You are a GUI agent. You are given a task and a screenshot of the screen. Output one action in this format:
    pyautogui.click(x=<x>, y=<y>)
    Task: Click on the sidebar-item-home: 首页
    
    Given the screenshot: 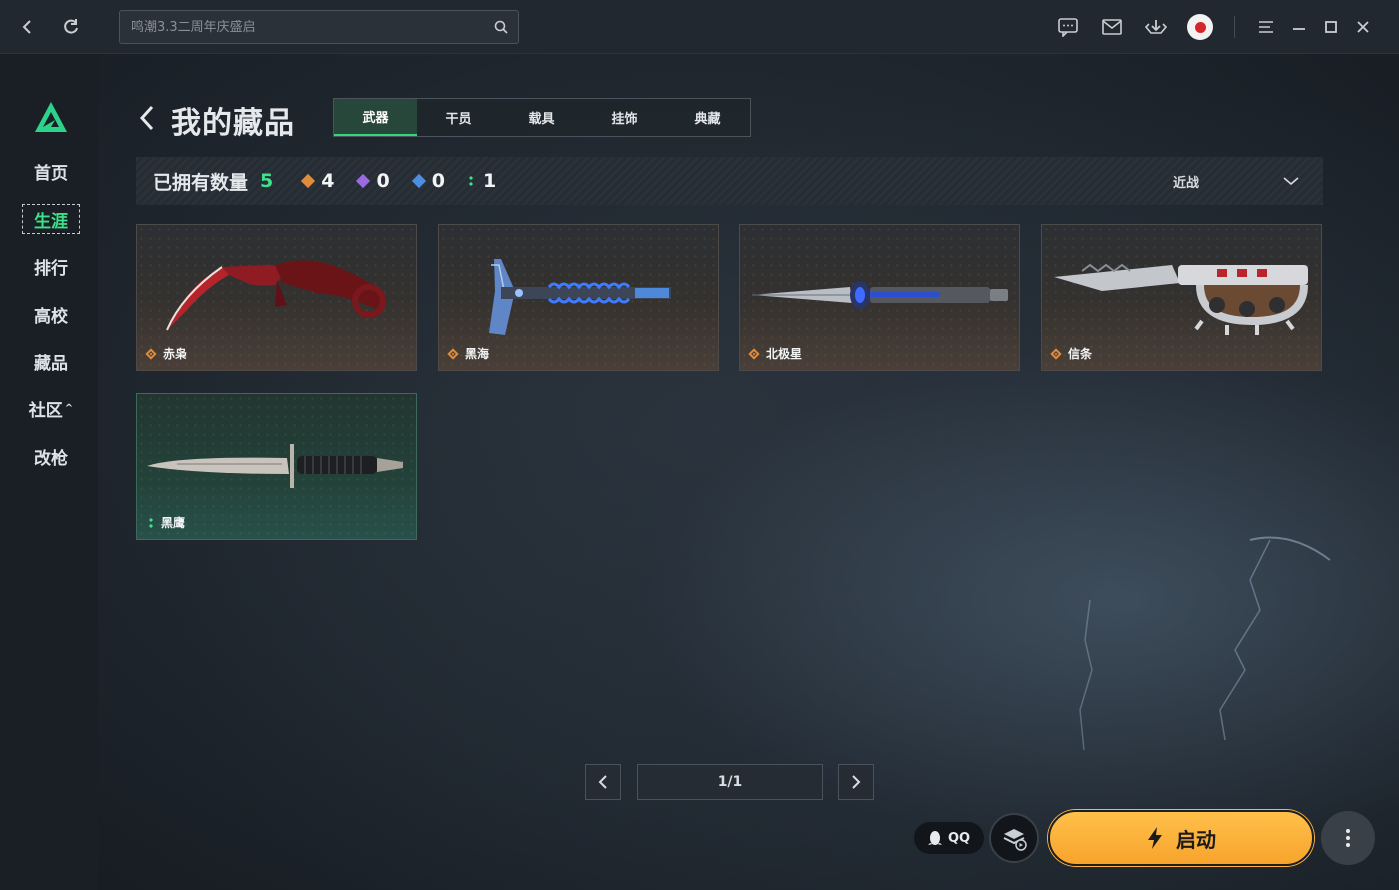 What is the action you would take?
    pyautogui.click(x=51, y=171)
    